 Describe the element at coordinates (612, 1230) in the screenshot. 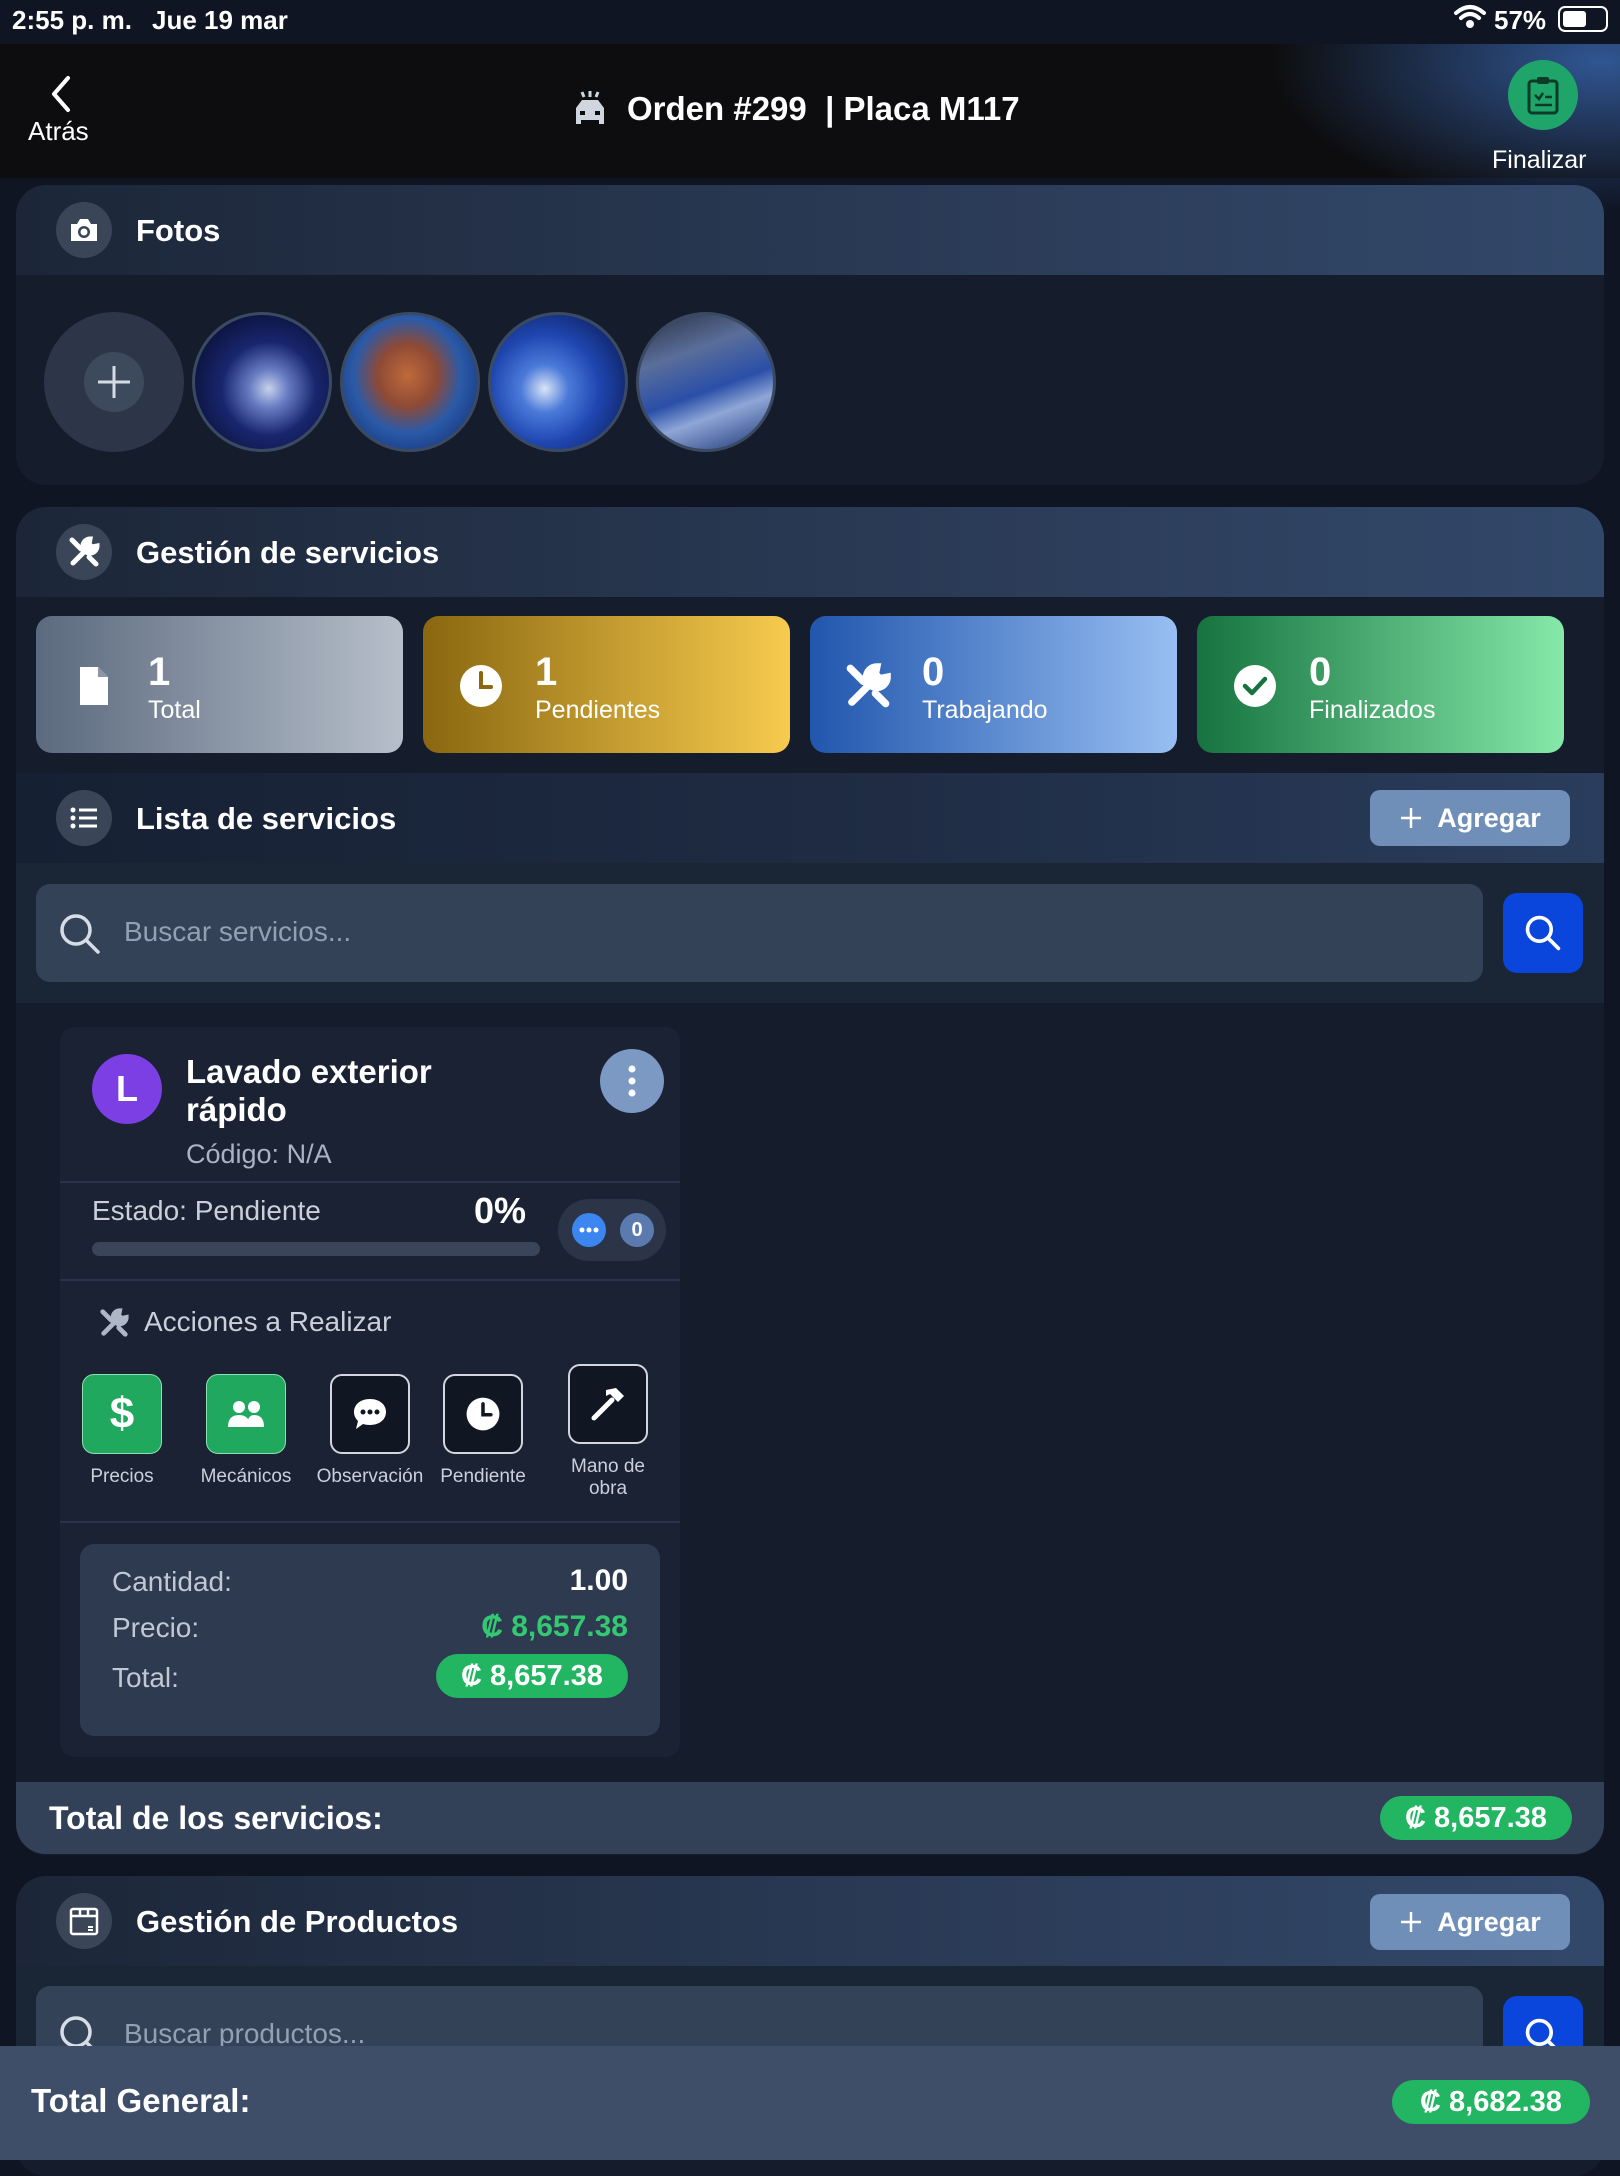

I see `service-comments-button: 0` at that location.